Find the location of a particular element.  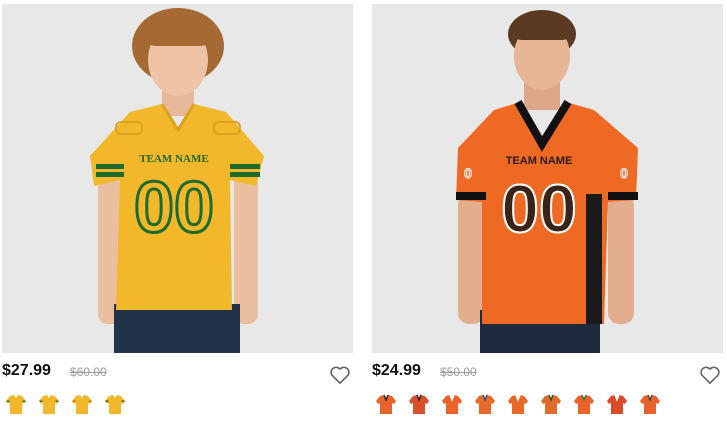

original-price: $50.00 is located at coordinates (458, 372).